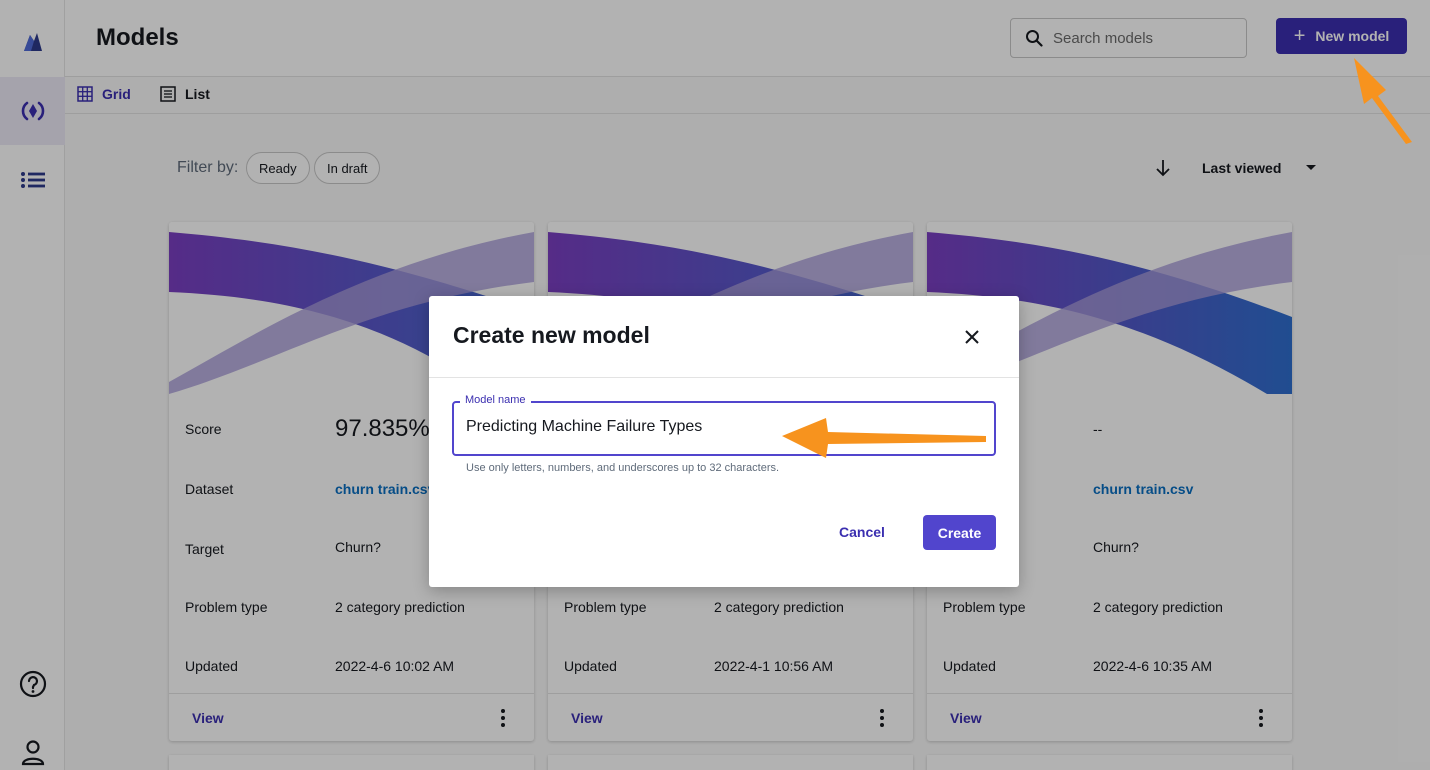 Image resolution: width=1430 pixels, height=770 pixels. I want to click on dialog-divider, so click(724, 377).